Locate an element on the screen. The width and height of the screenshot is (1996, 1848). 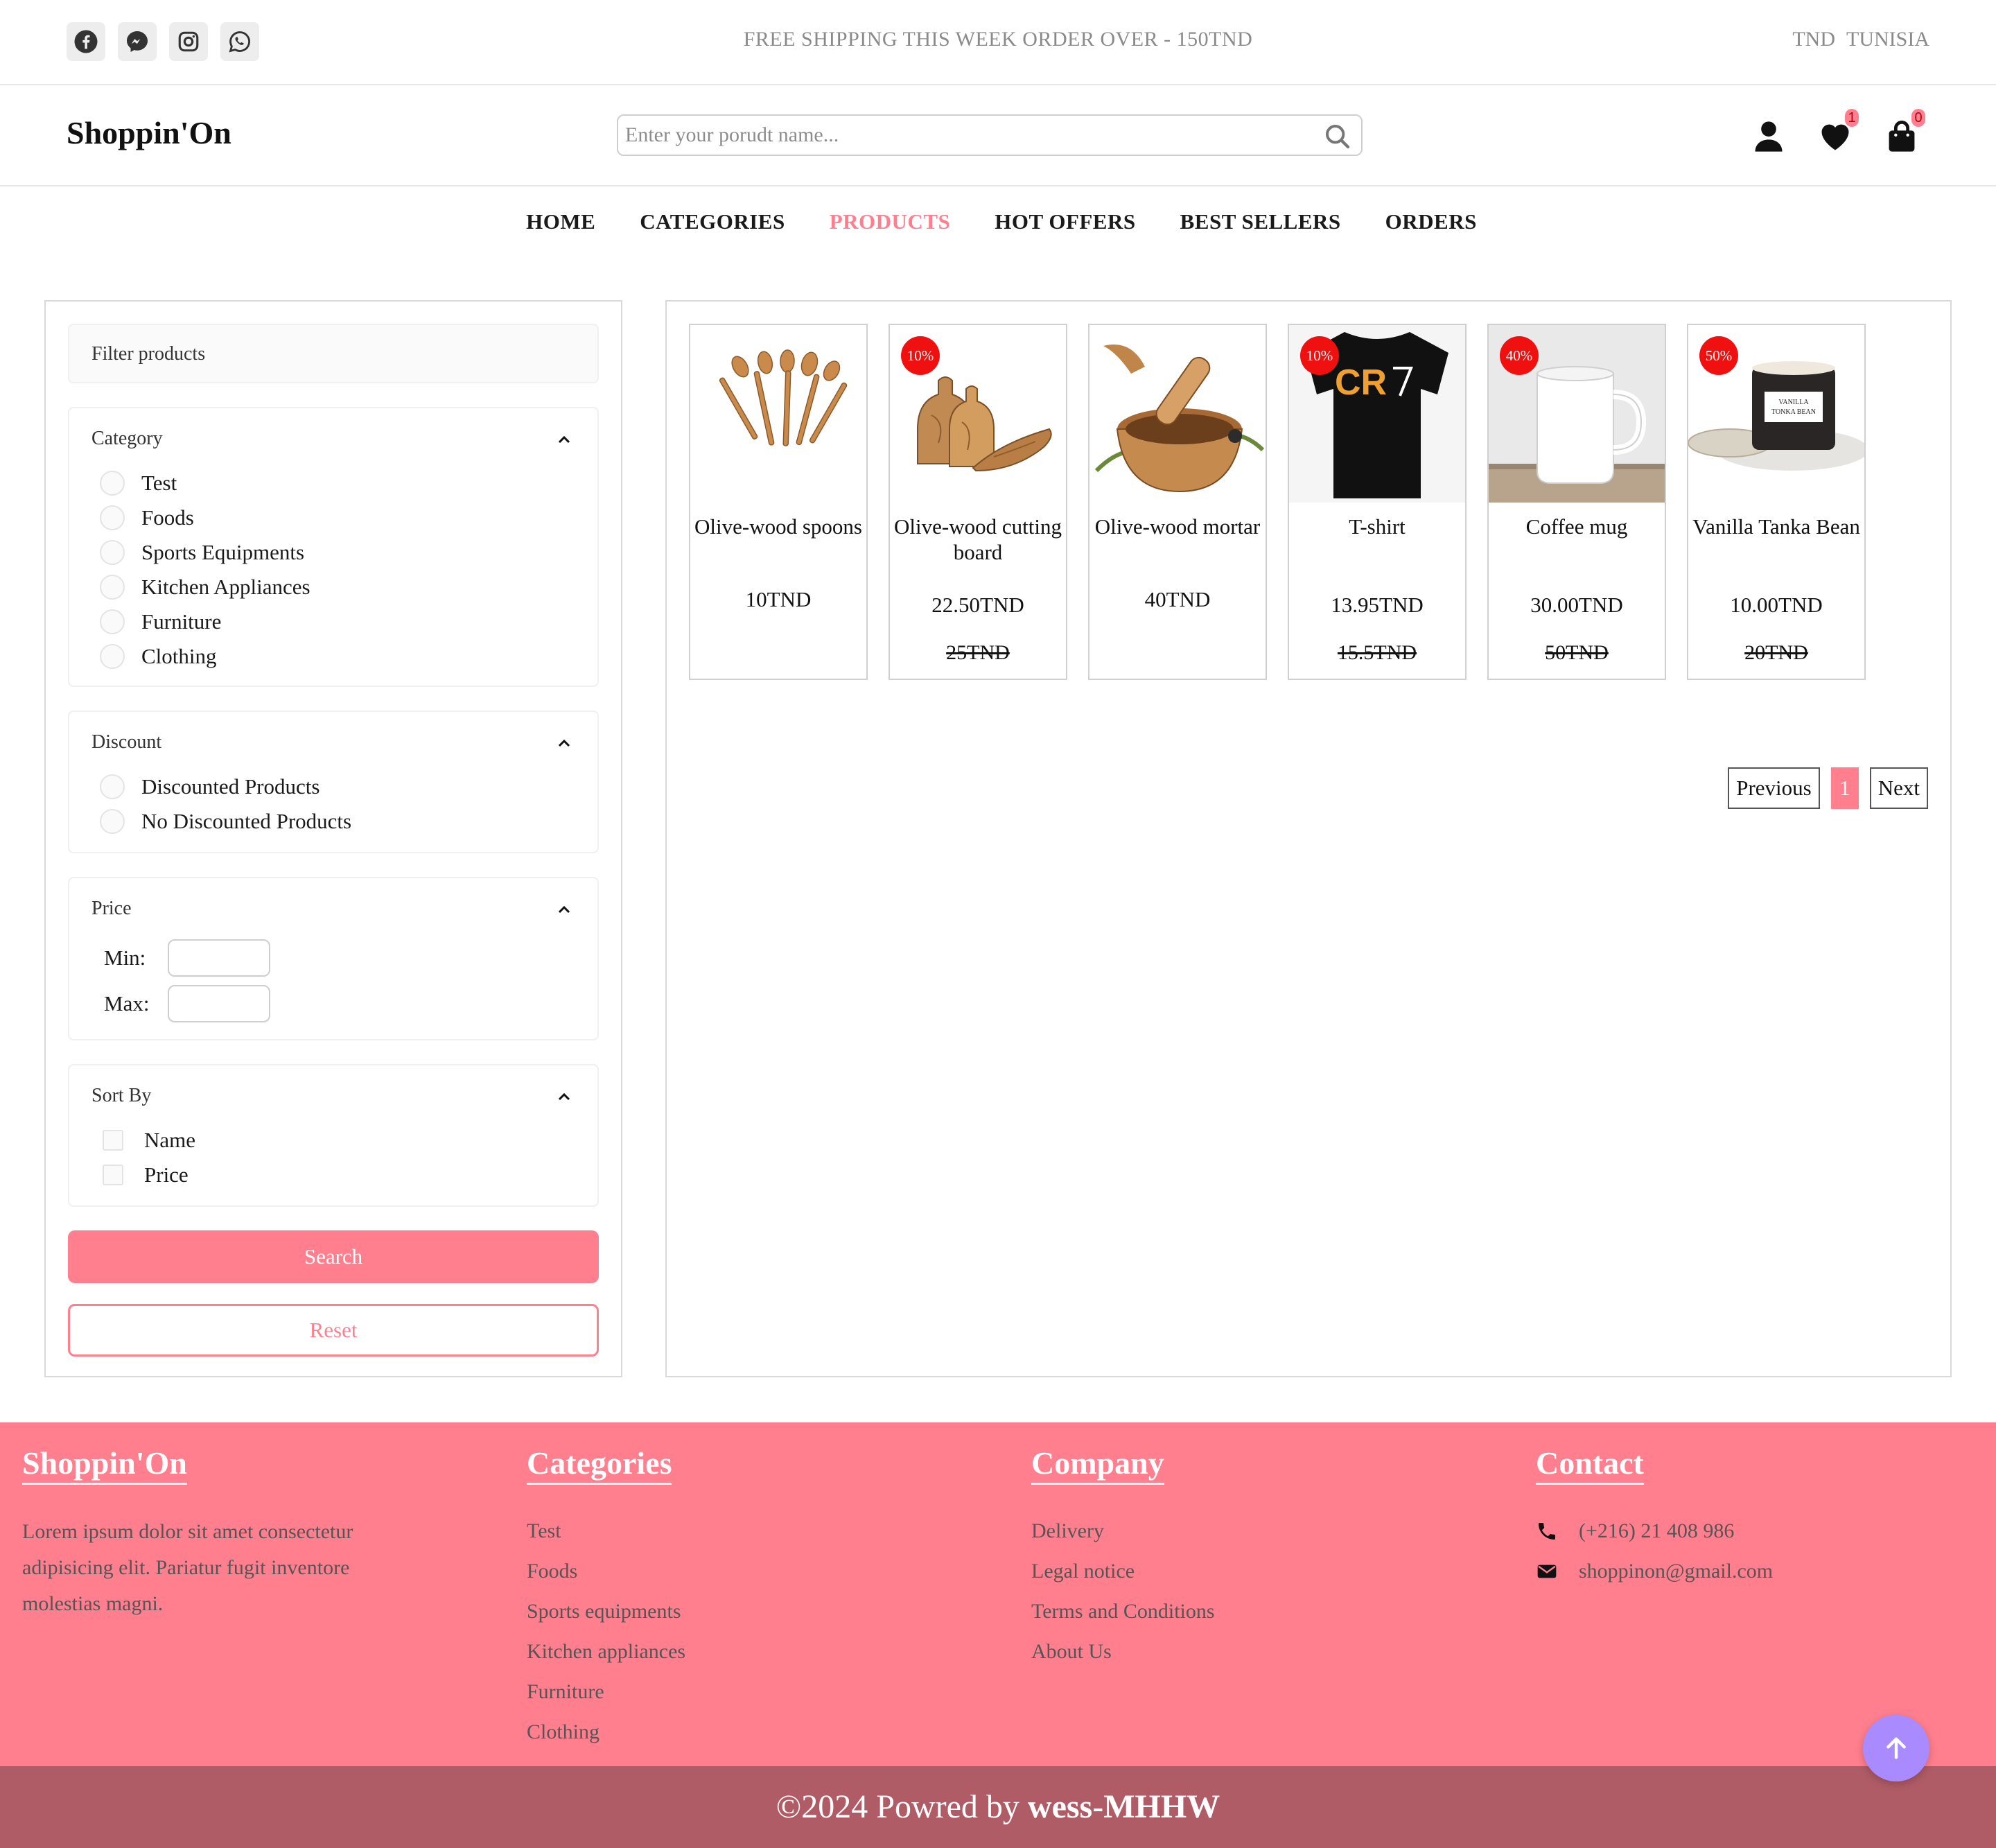
footer-link: Sports equipments is located at coordinates (606, 1612).